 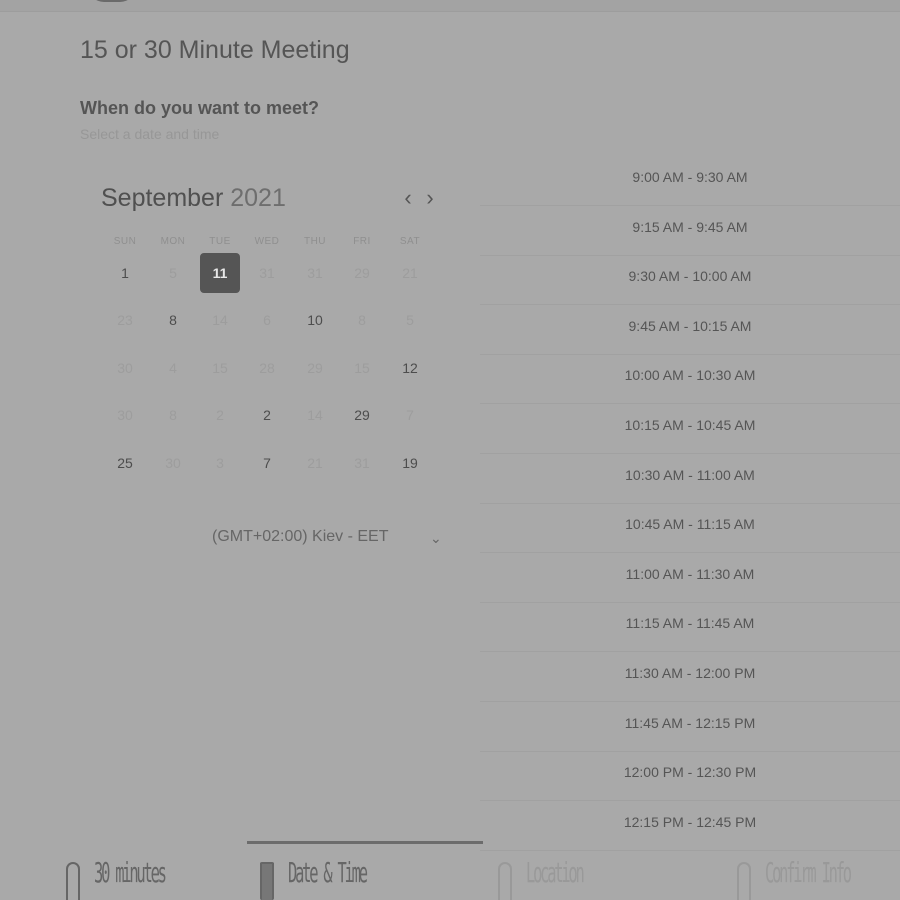 I want to click on time-slot: 9:30 AM - 10:00 AM, so click(x=690, y=276).